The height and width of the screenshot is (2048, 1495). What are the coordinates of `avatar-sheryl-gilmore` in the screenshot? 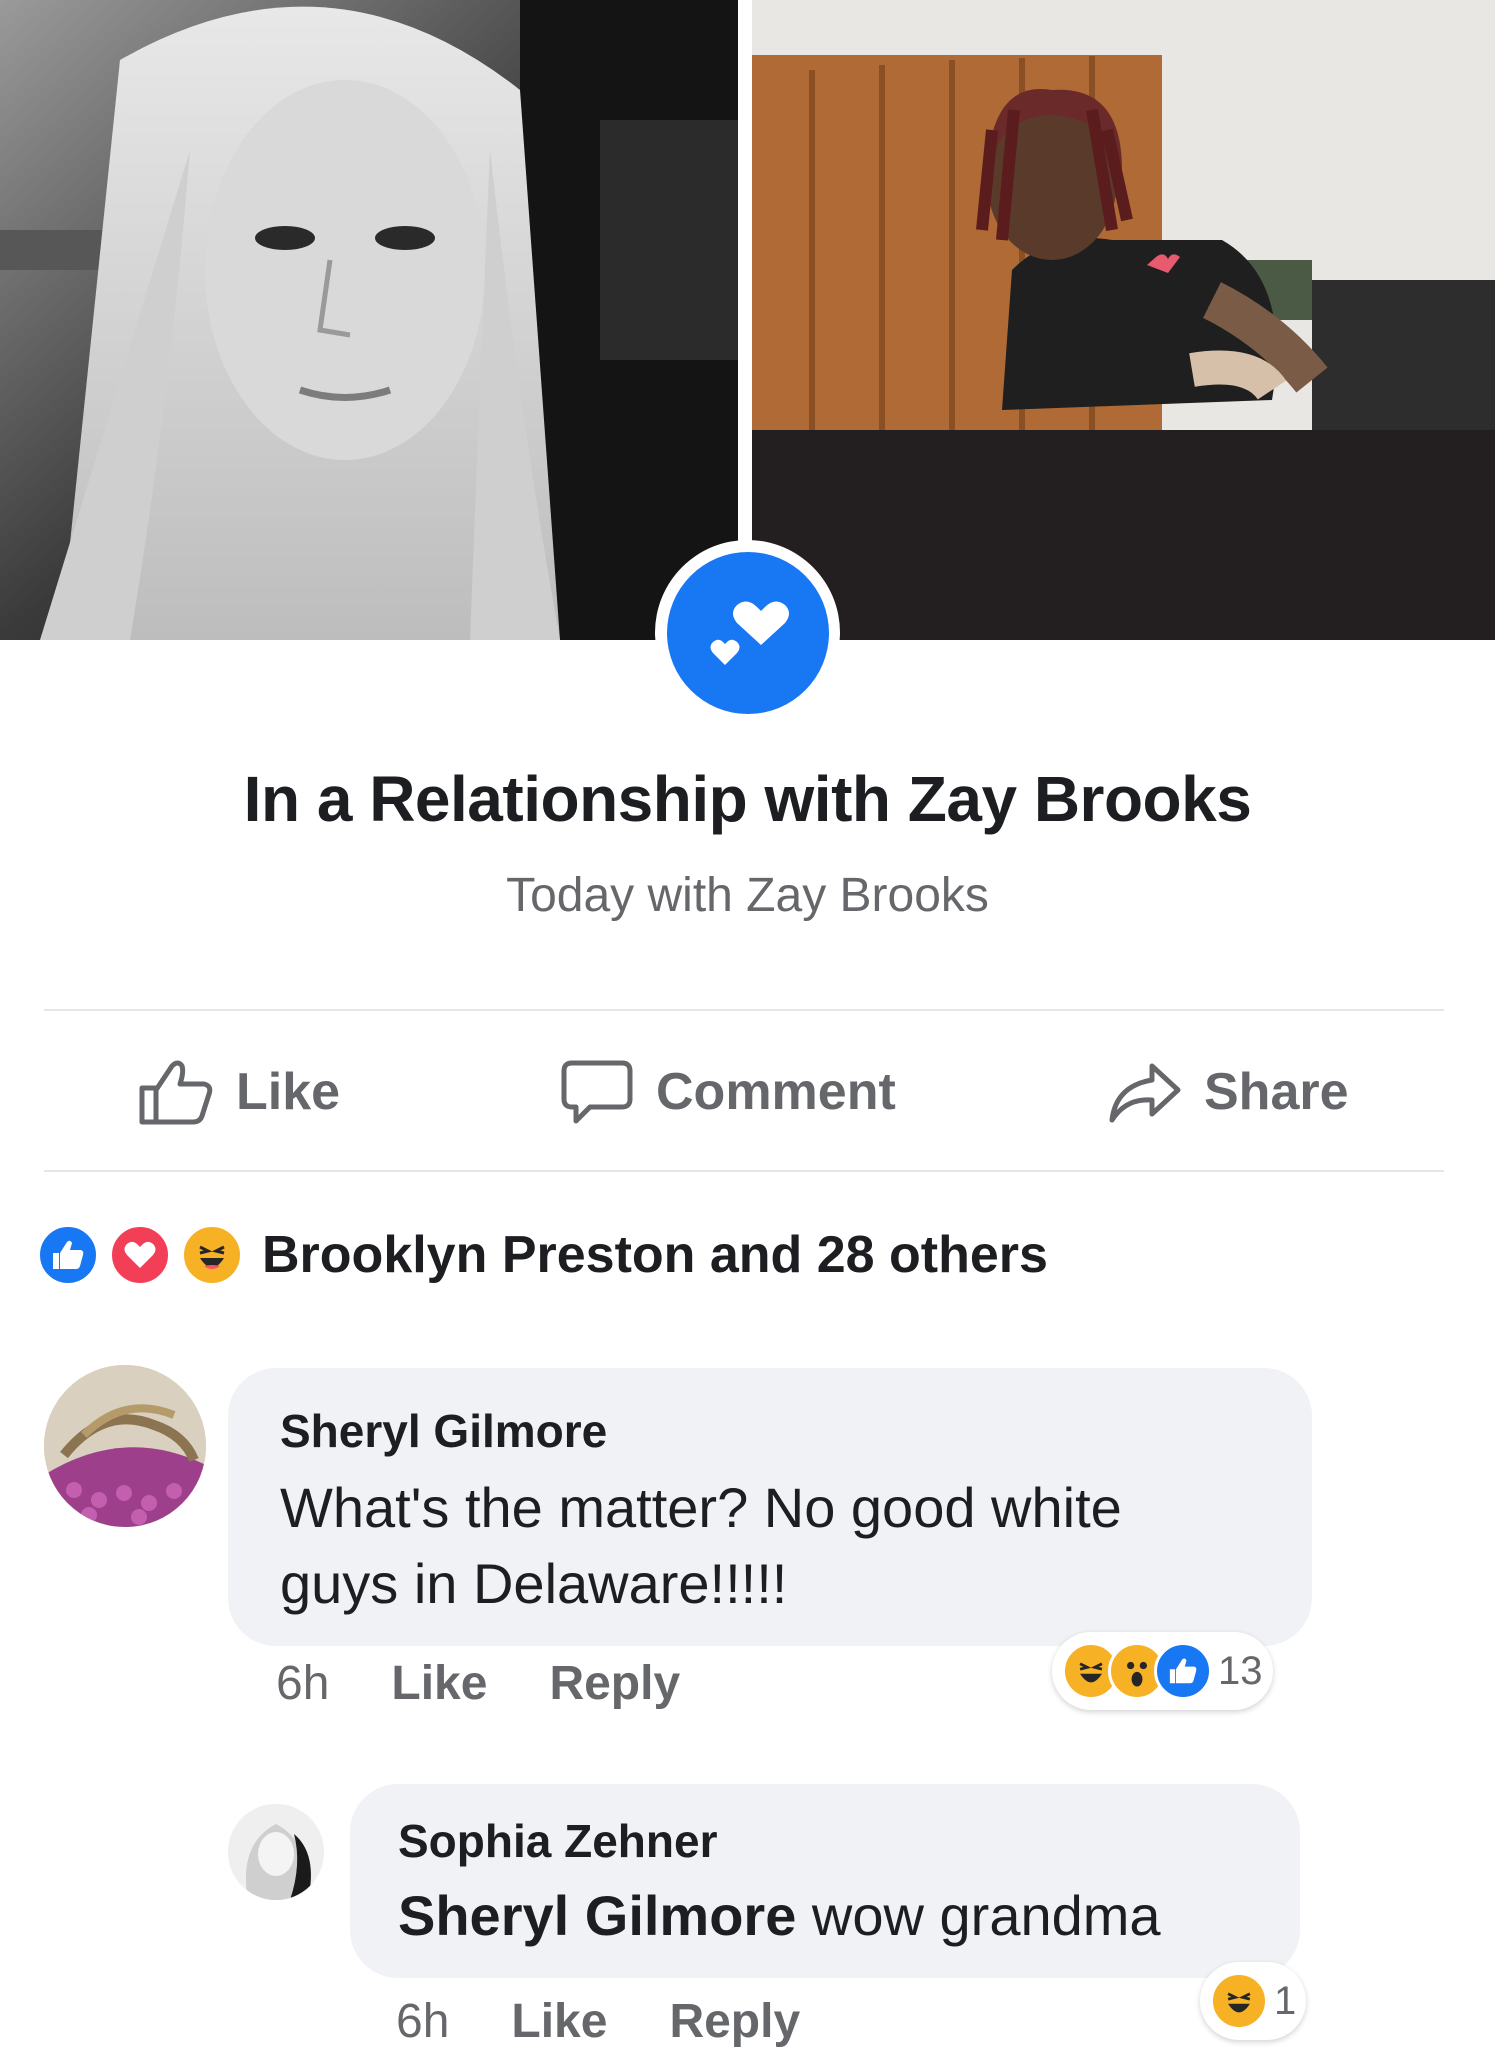 It's located at (125, 1446).